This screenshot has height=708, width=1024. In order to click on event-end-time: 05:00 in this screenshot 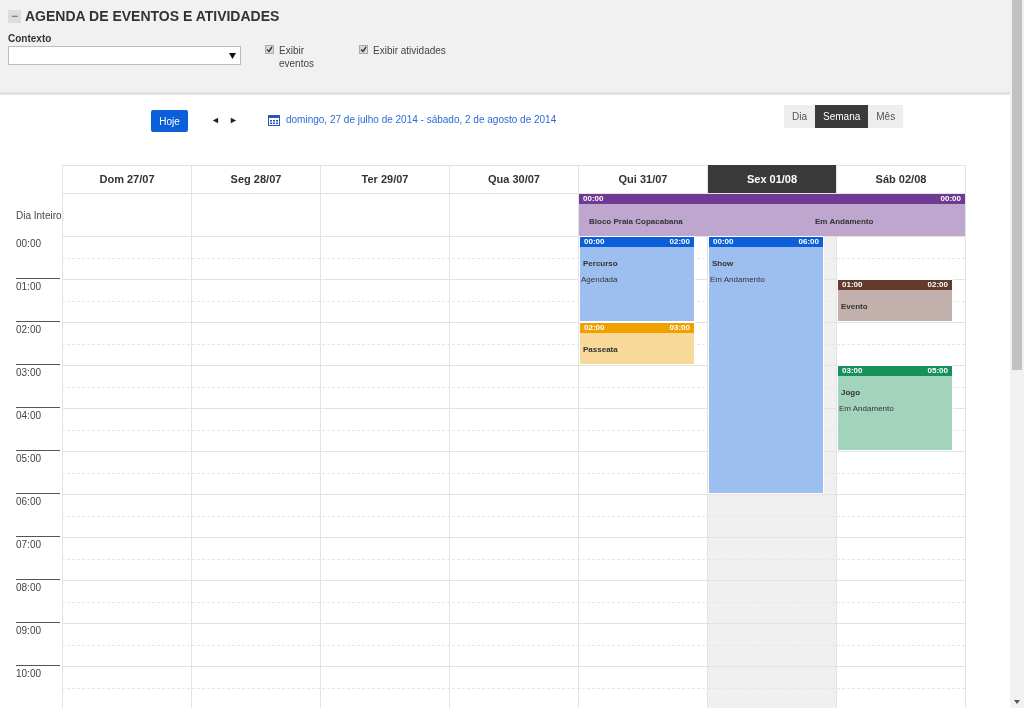, I will do `click(937, 371)`.